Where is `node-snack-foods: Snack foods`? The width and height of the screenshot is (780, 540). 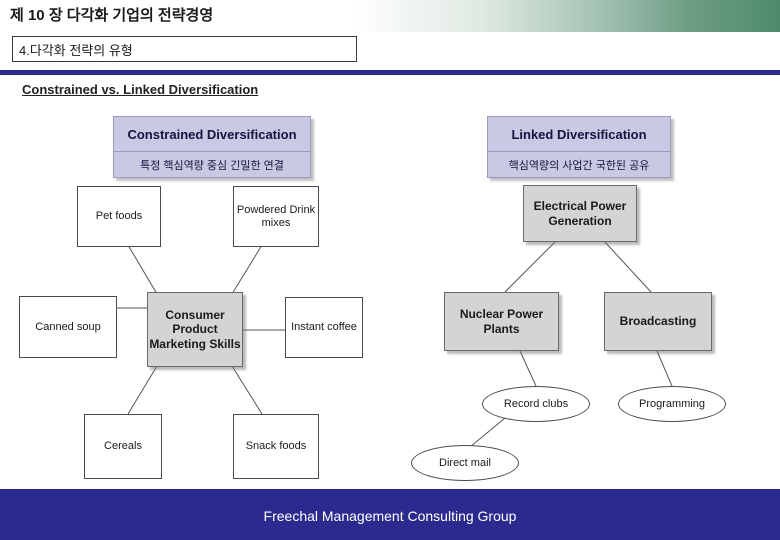
node-snack-foods: Snack foods is located at coordinates (276, 446).